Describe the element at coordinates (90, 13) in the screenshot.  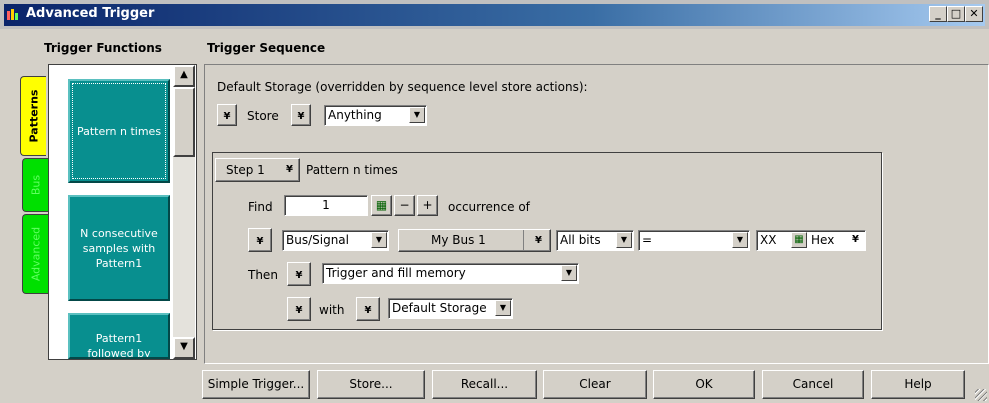
I see `window-title: Advanced Trigger` at that location.